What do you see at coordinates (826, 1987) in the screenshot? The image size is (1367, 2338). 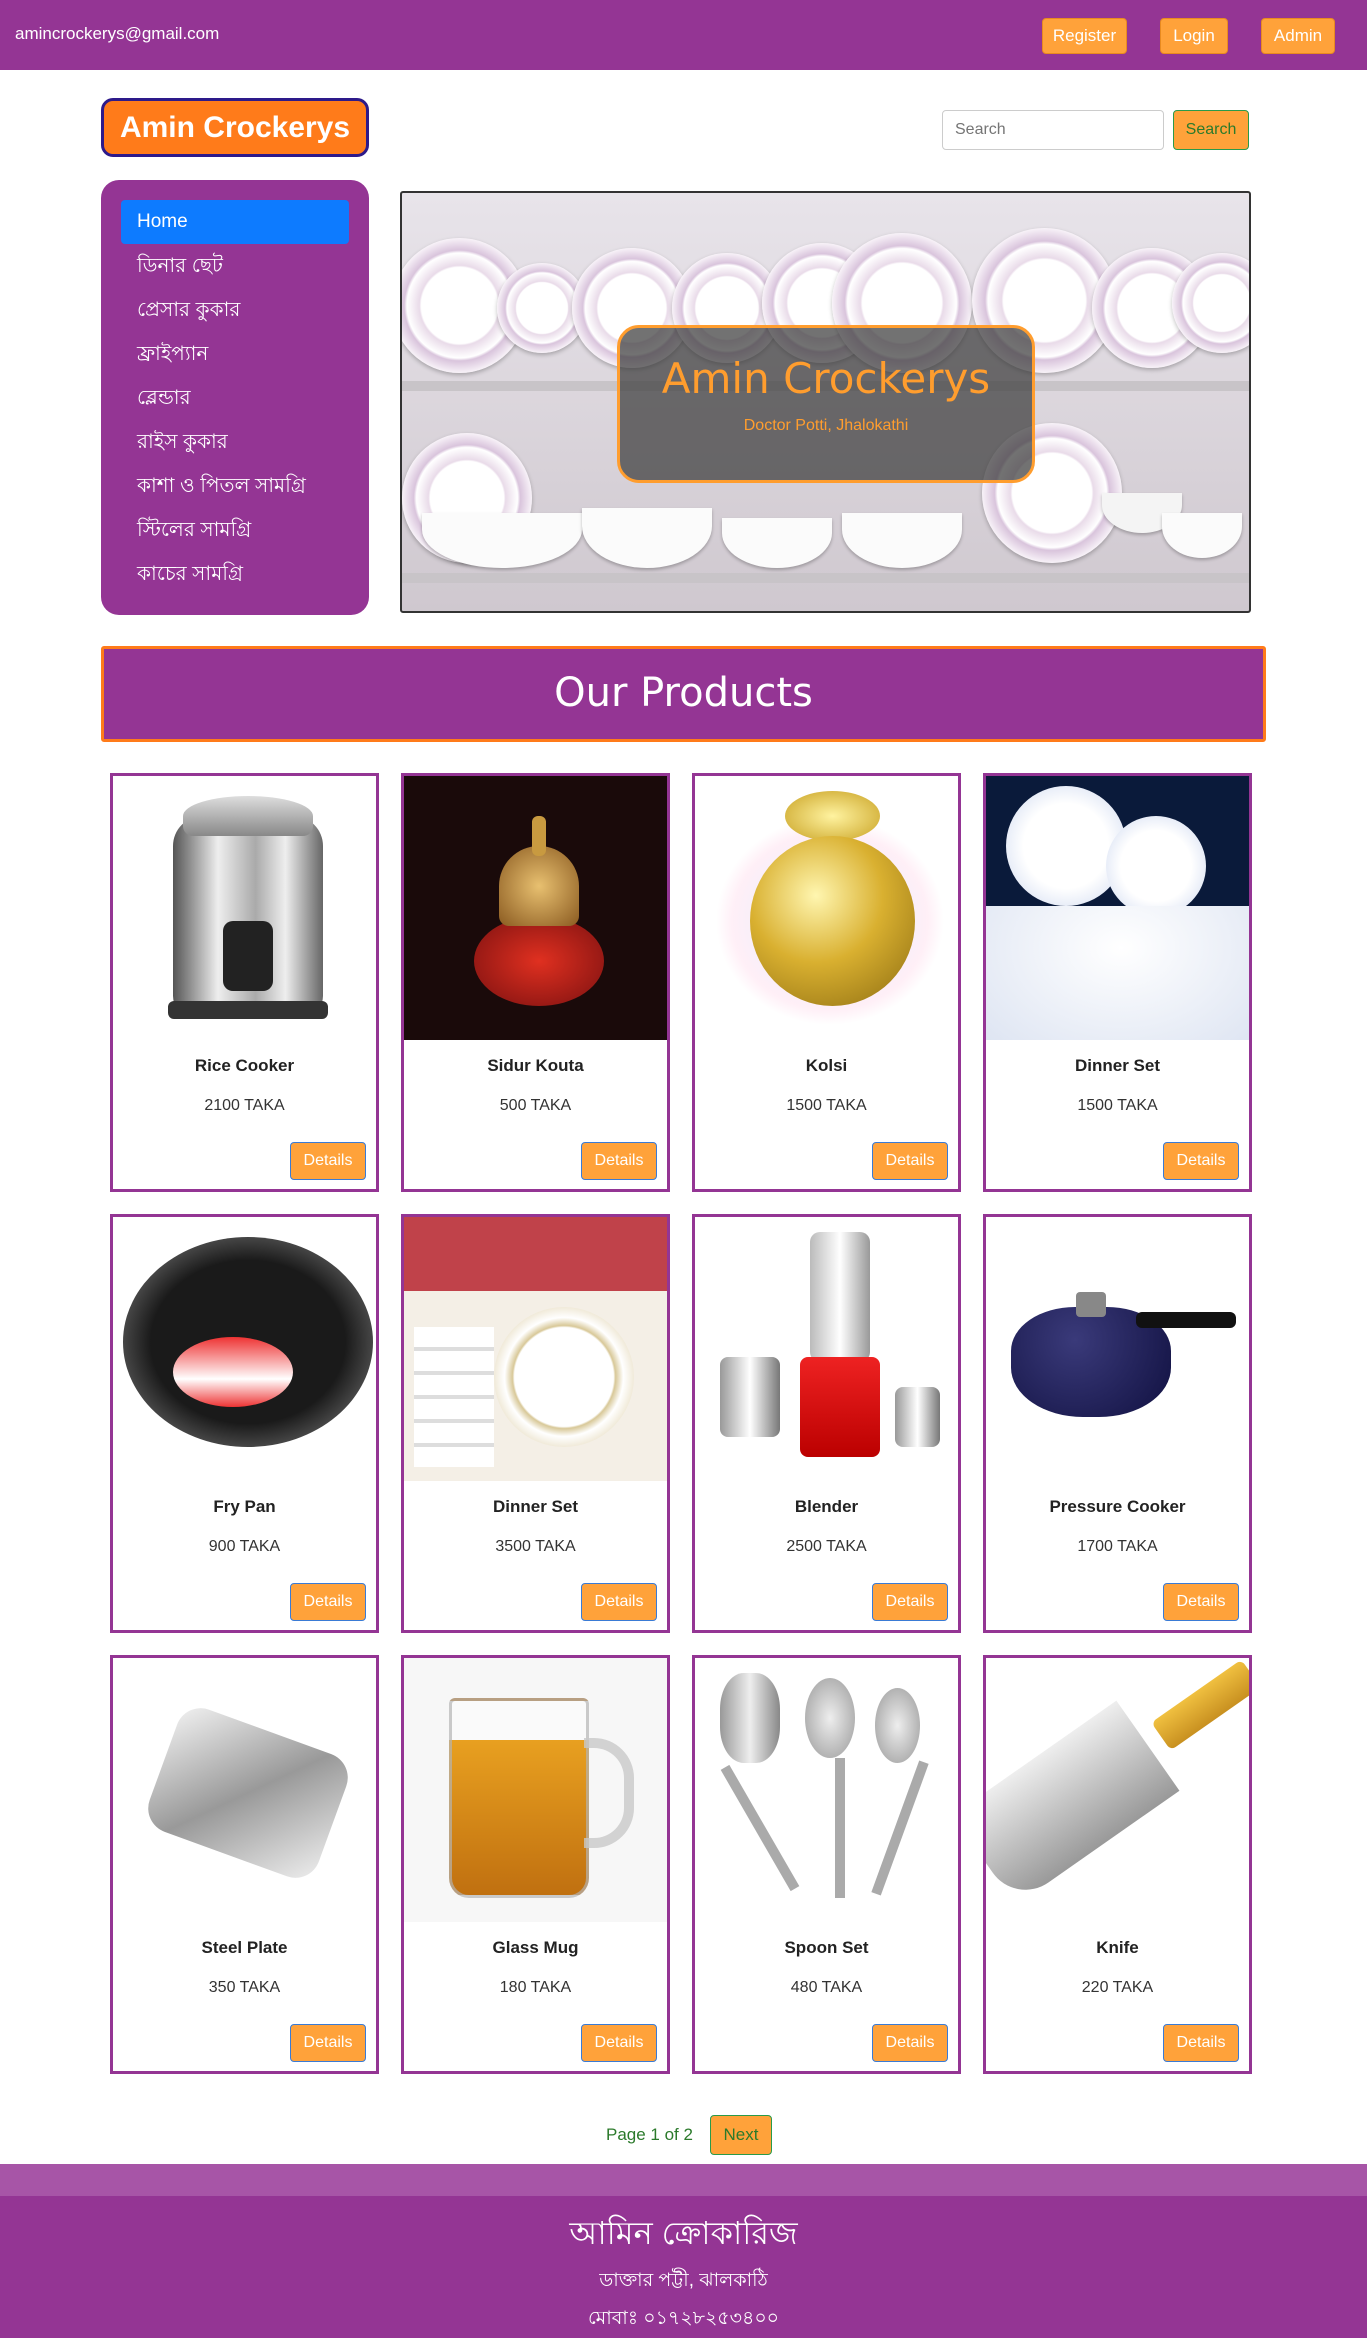 I see `product-price: 480 TAKA` at bounding box center [826, 1987].